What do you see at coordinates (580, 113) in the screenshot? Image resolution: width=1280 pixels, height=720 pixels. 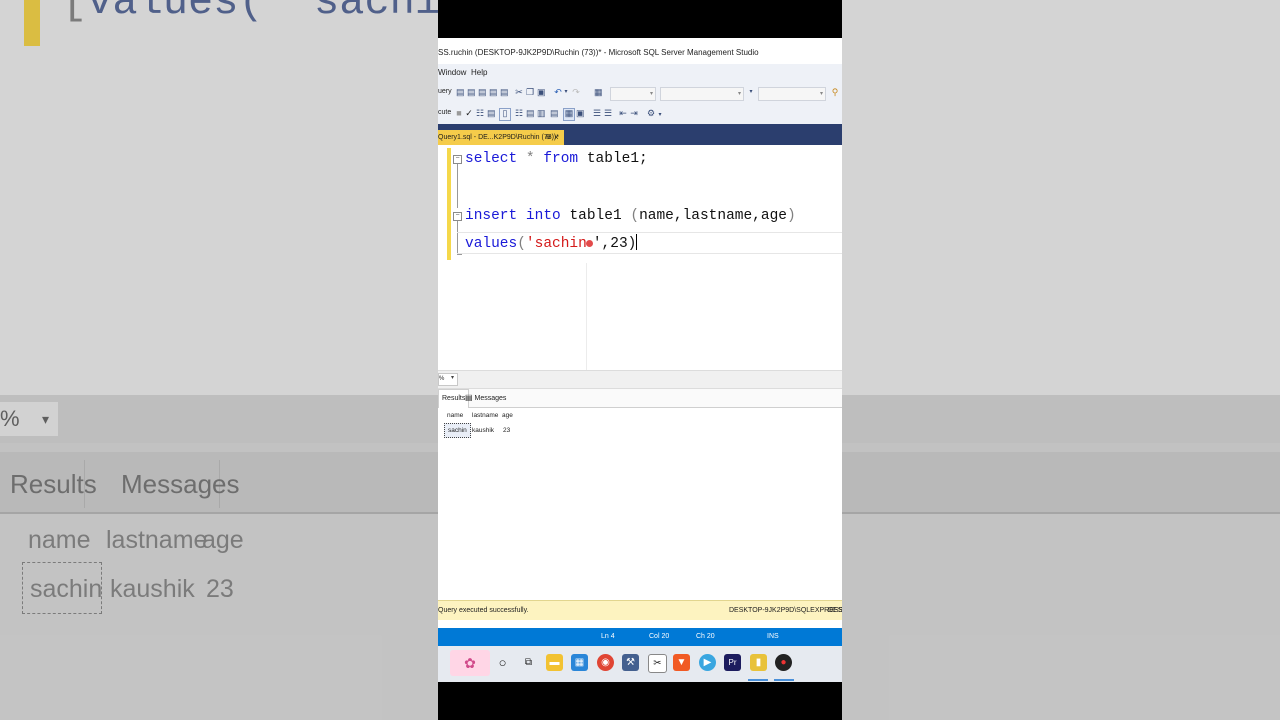 I see `results-file-icon: ▣` at bounding box center [580, 113].